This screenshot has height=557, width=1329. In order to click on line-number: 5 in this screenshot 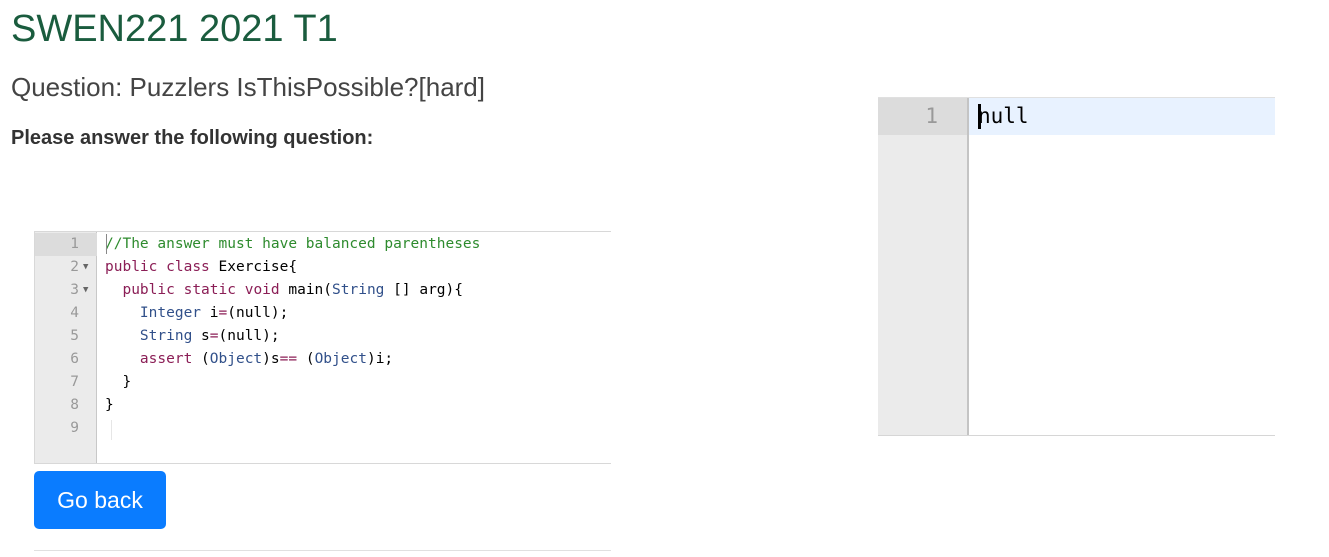, I will do `click(74, 336)`.